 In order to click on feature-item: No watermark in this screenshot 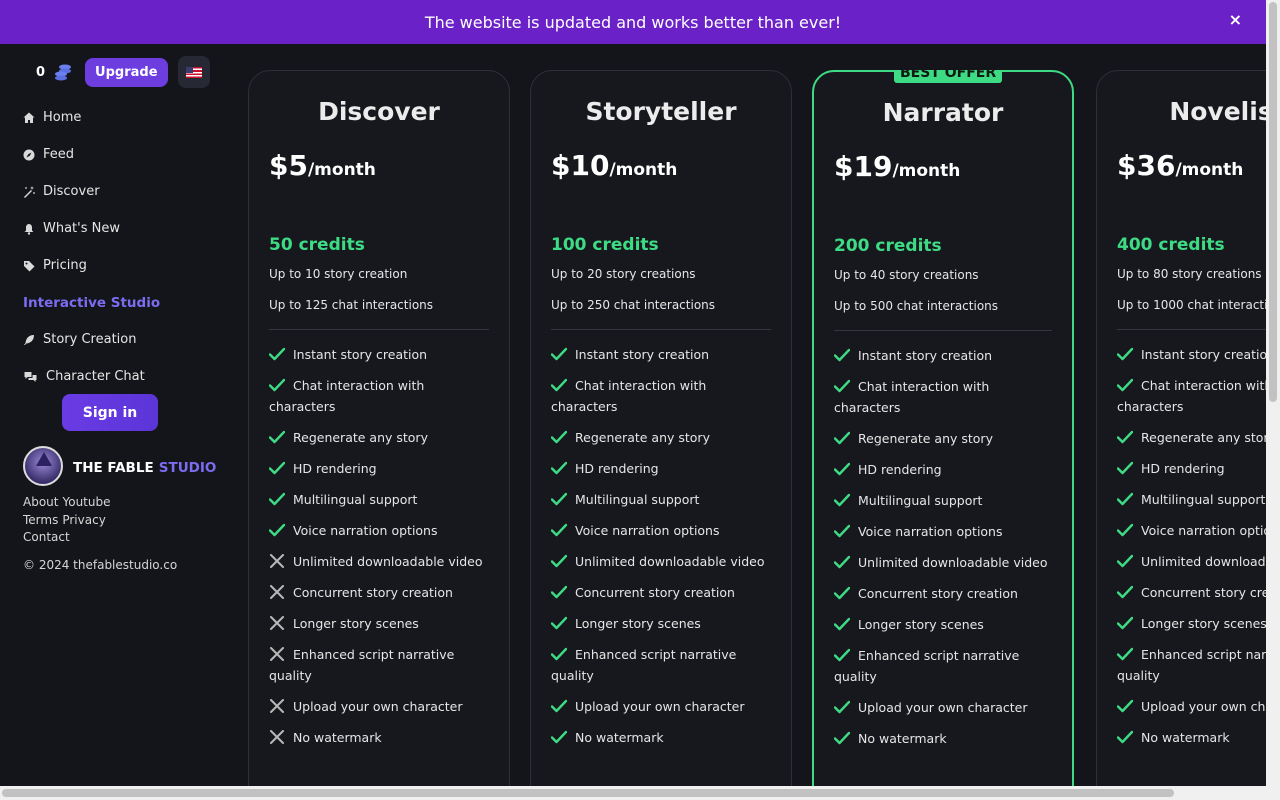, I will do `click(660, 737)`.